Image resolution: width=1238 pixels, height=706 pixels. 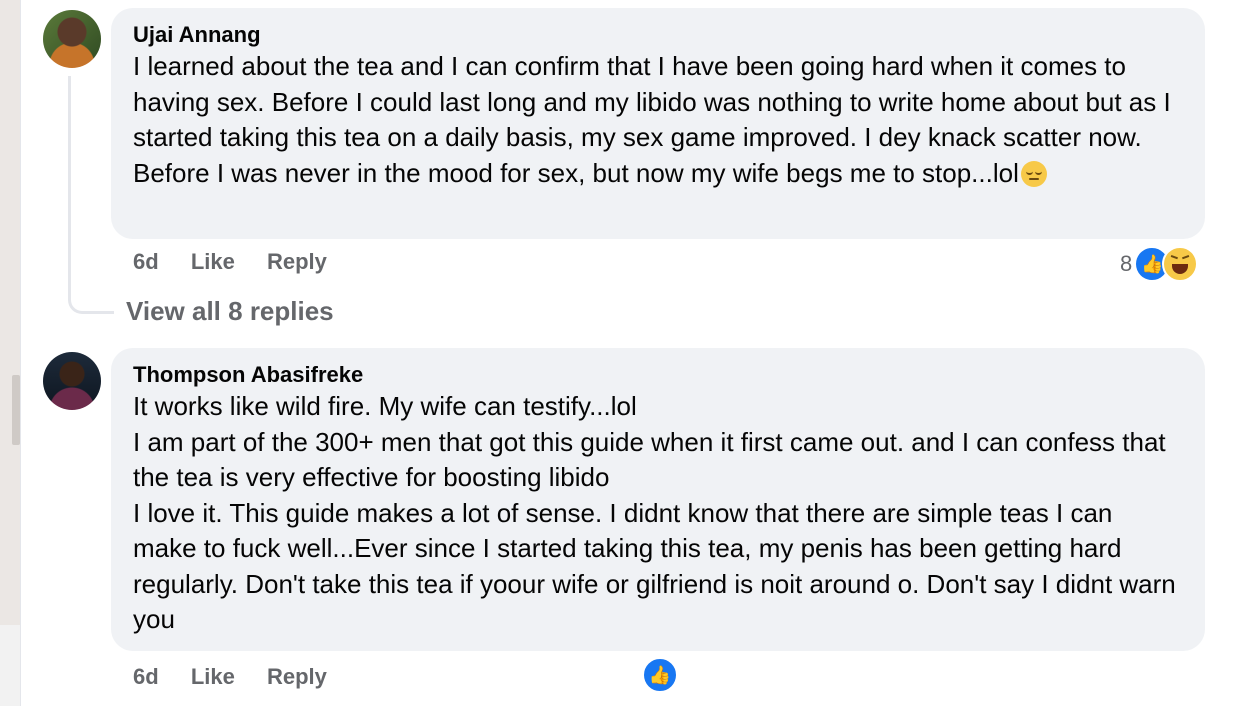 I want to click on view-all-replies-link: View all 8 replies, so click(x=230, y=311).